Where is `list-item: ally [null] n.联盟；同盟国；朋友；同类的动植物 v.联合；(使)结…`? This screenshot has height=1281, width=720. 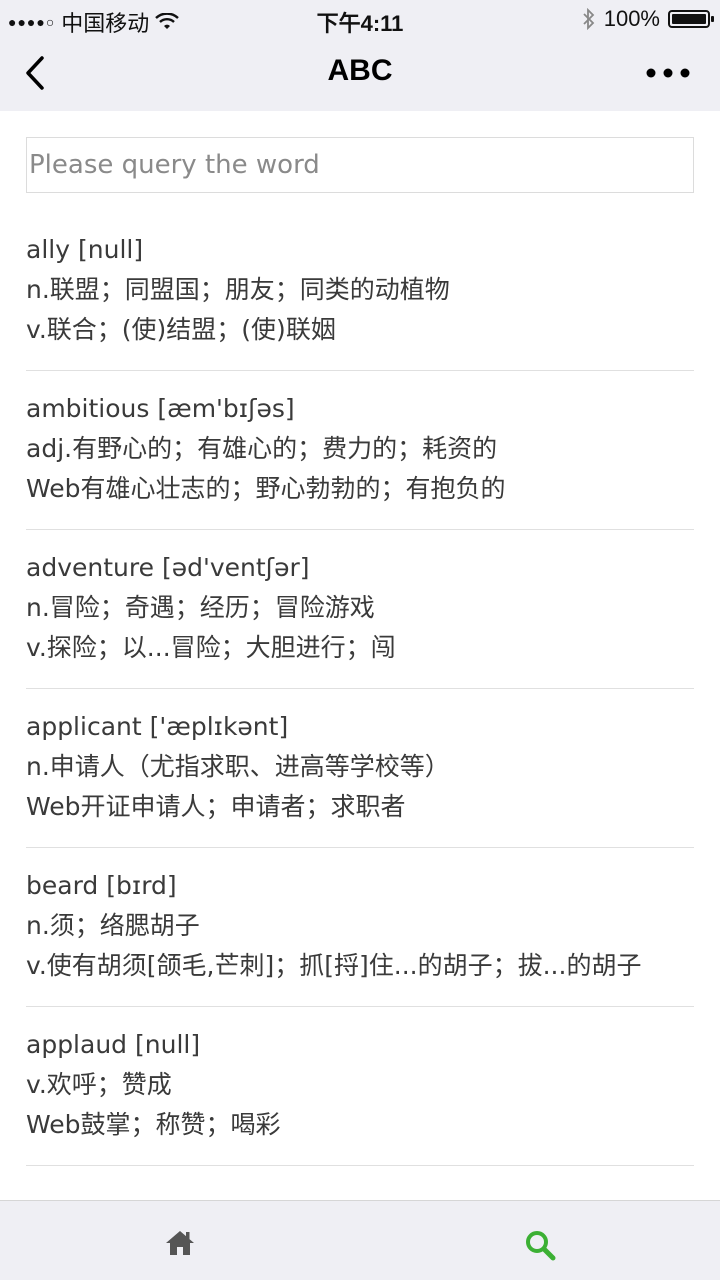
list-item: ally [null] n.联盟；同盟国；朋友；同类的动植物 v.联合；(使)结… is located at coordinates (360, 291).